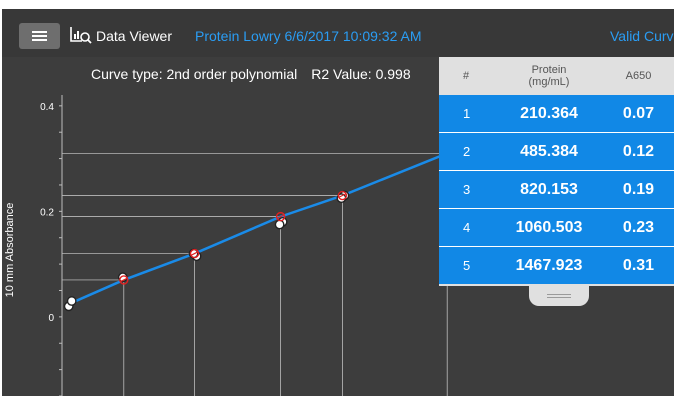 This screenshot has width=674, height=396. What do you see at coordinates (467, 227) in the screenshot?
I see `cell-number: 4` at bounding box center [467, 227].